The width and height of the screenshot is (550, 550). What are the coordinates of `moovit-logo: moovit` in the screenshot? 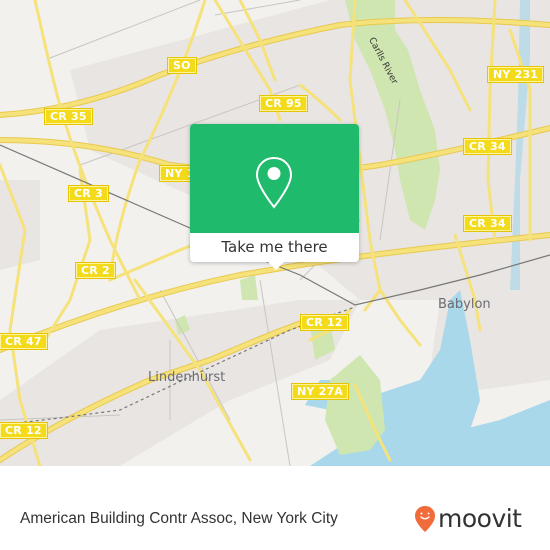 It's located at (468, 519).